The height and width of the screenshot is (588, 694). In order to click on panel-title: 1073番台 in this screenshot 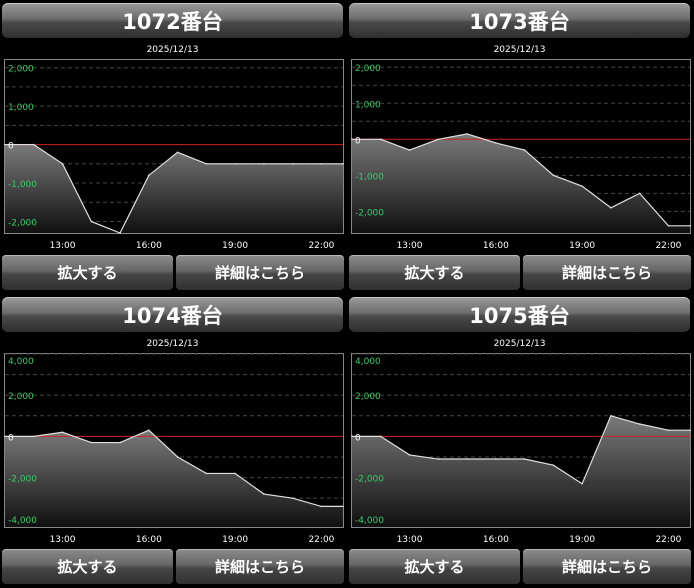, I will do `click(519, 20)`.